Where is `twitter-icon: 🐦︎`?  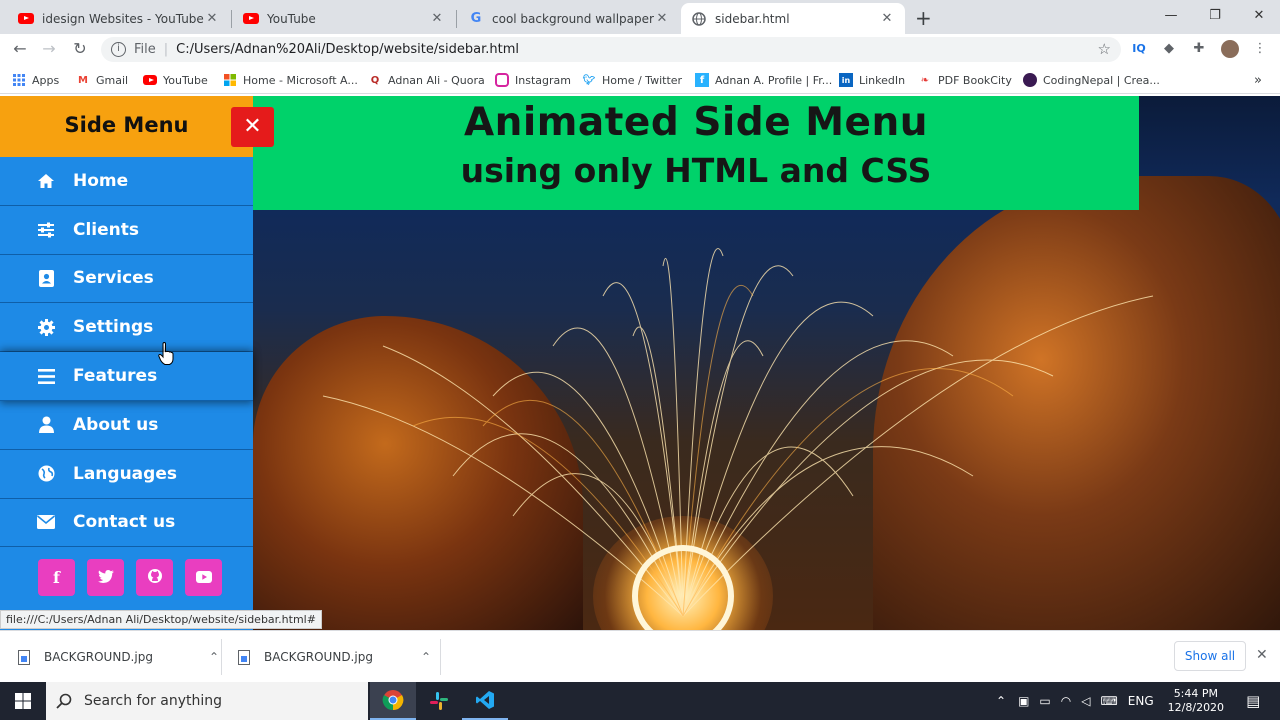
twitter-icon: 🐦︎ is located at coordinates (589, 80).